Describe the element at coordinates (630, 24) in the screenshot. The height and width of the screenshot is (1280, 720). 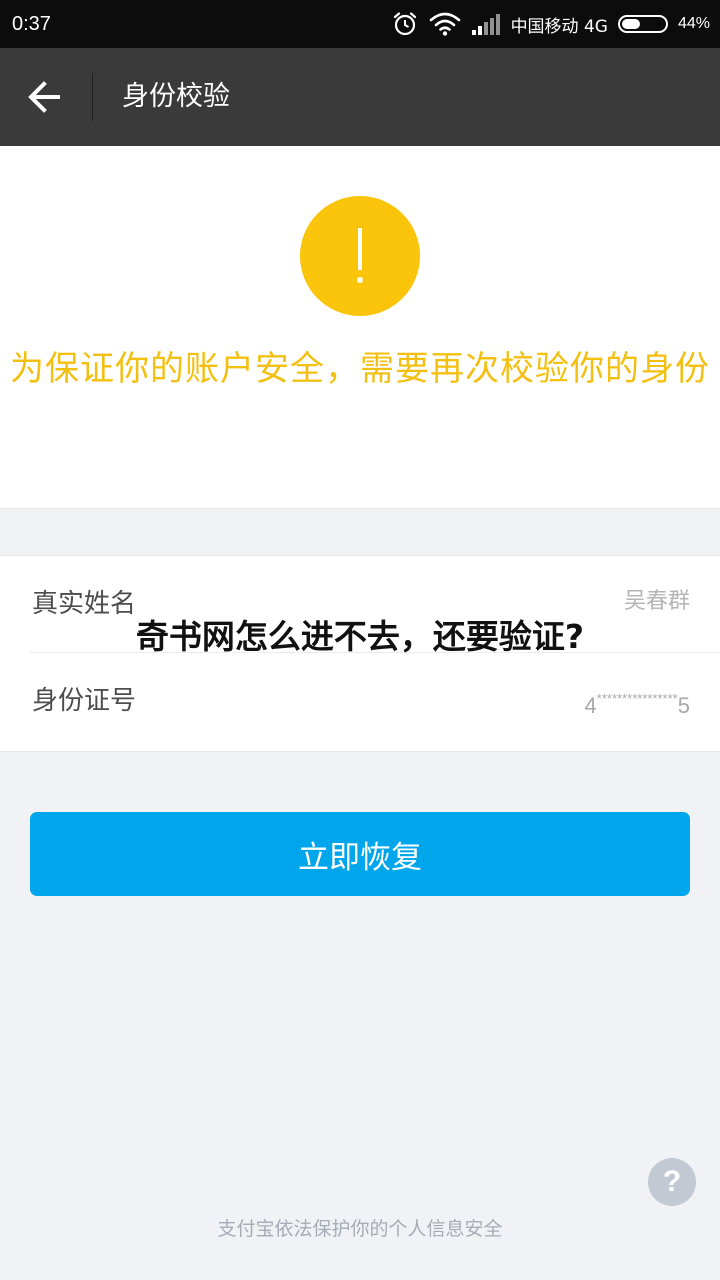
I see `battery-level` at that location.